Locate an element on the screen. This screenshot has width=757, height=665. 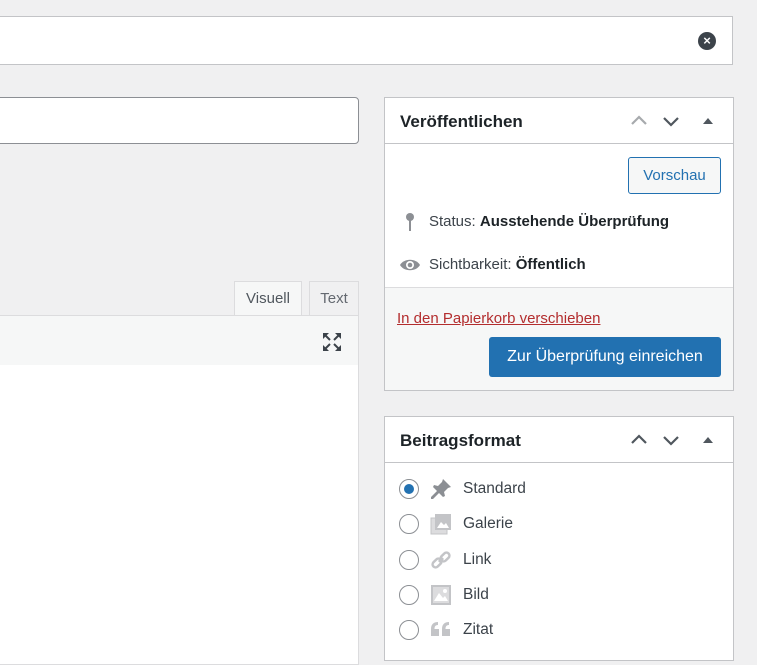
radio-quote is located at coordinates (409, 630).